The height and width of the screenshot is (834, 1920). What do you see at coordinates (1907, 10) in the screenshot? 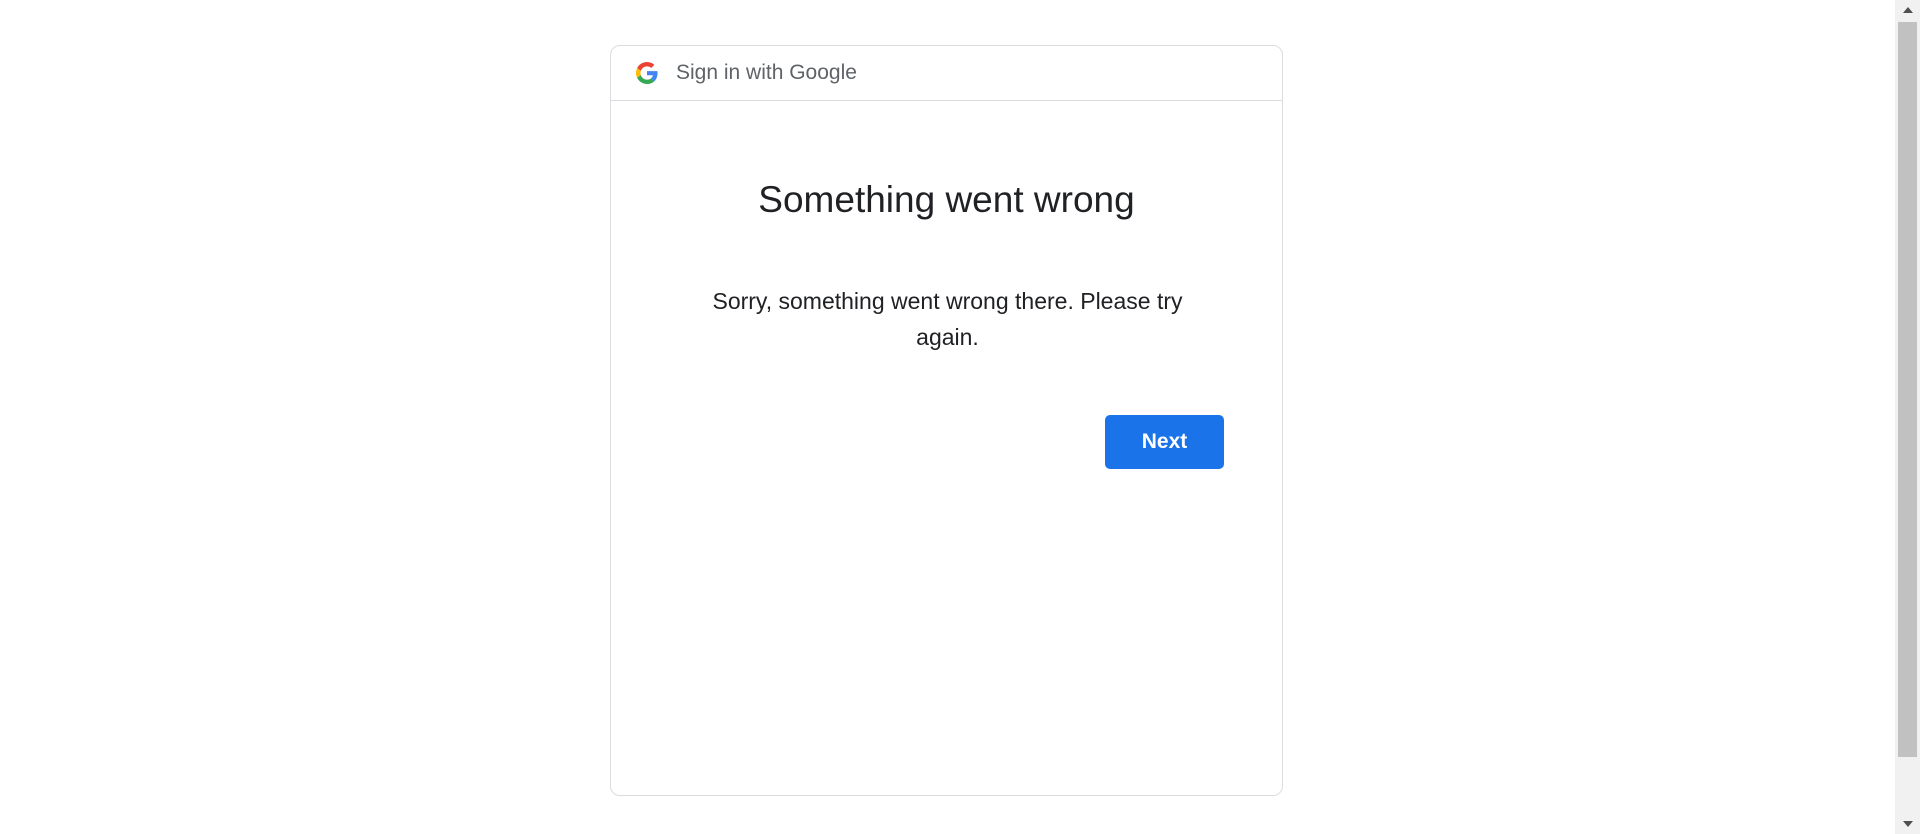
I see `scroll-up-arrow-icon` at bounding box center [1907, 10].